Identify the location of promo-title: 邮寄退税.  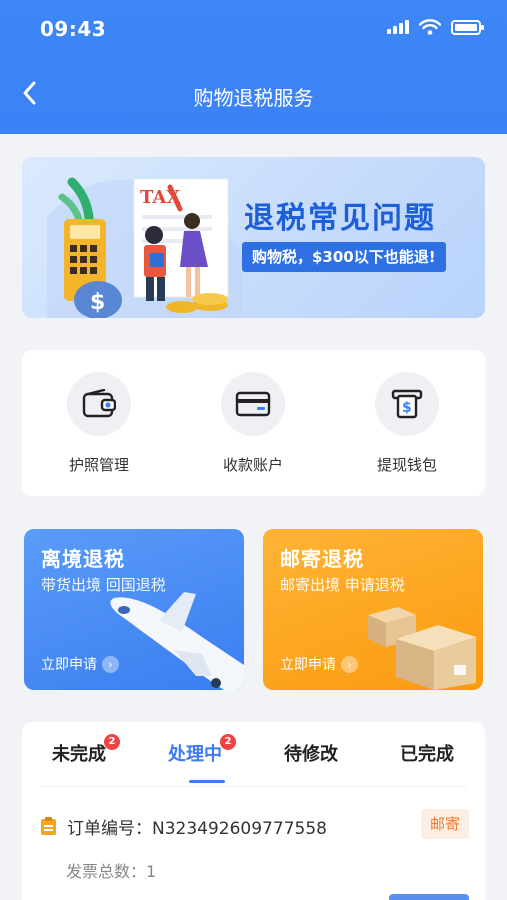
(322, 559).